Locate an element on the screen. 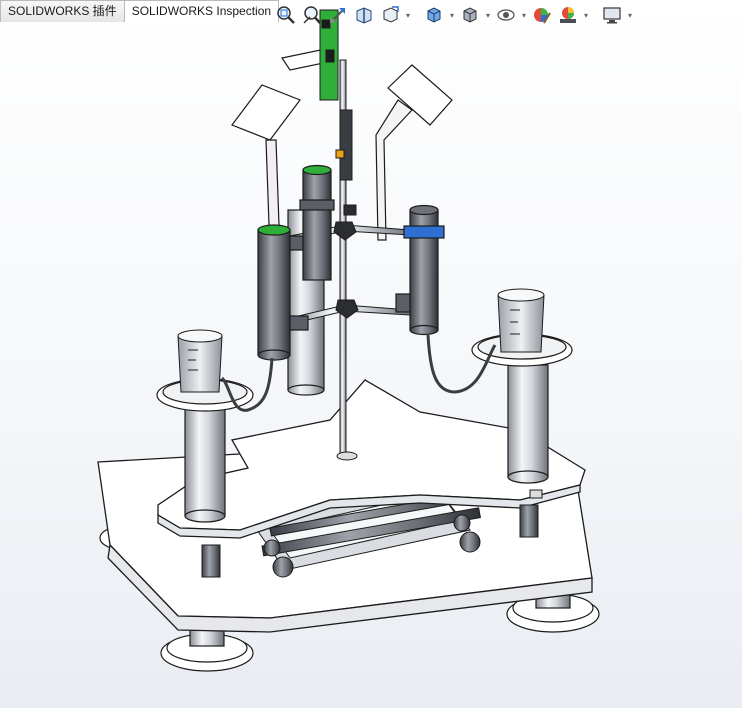  section-view-icon is located at coordinates (364, 15).